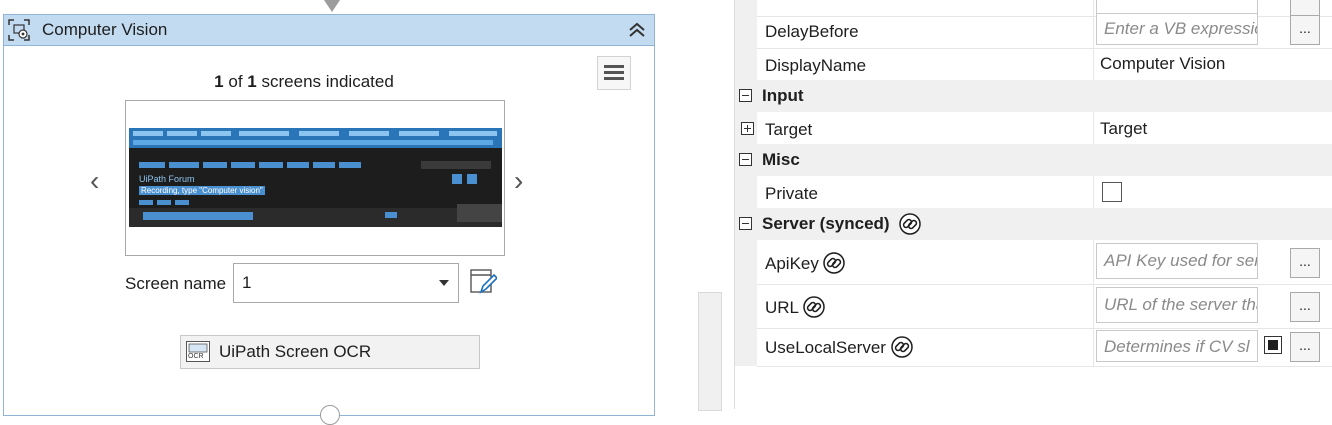  I want to click on activity-title: Computer Vision, so click(105, 29).